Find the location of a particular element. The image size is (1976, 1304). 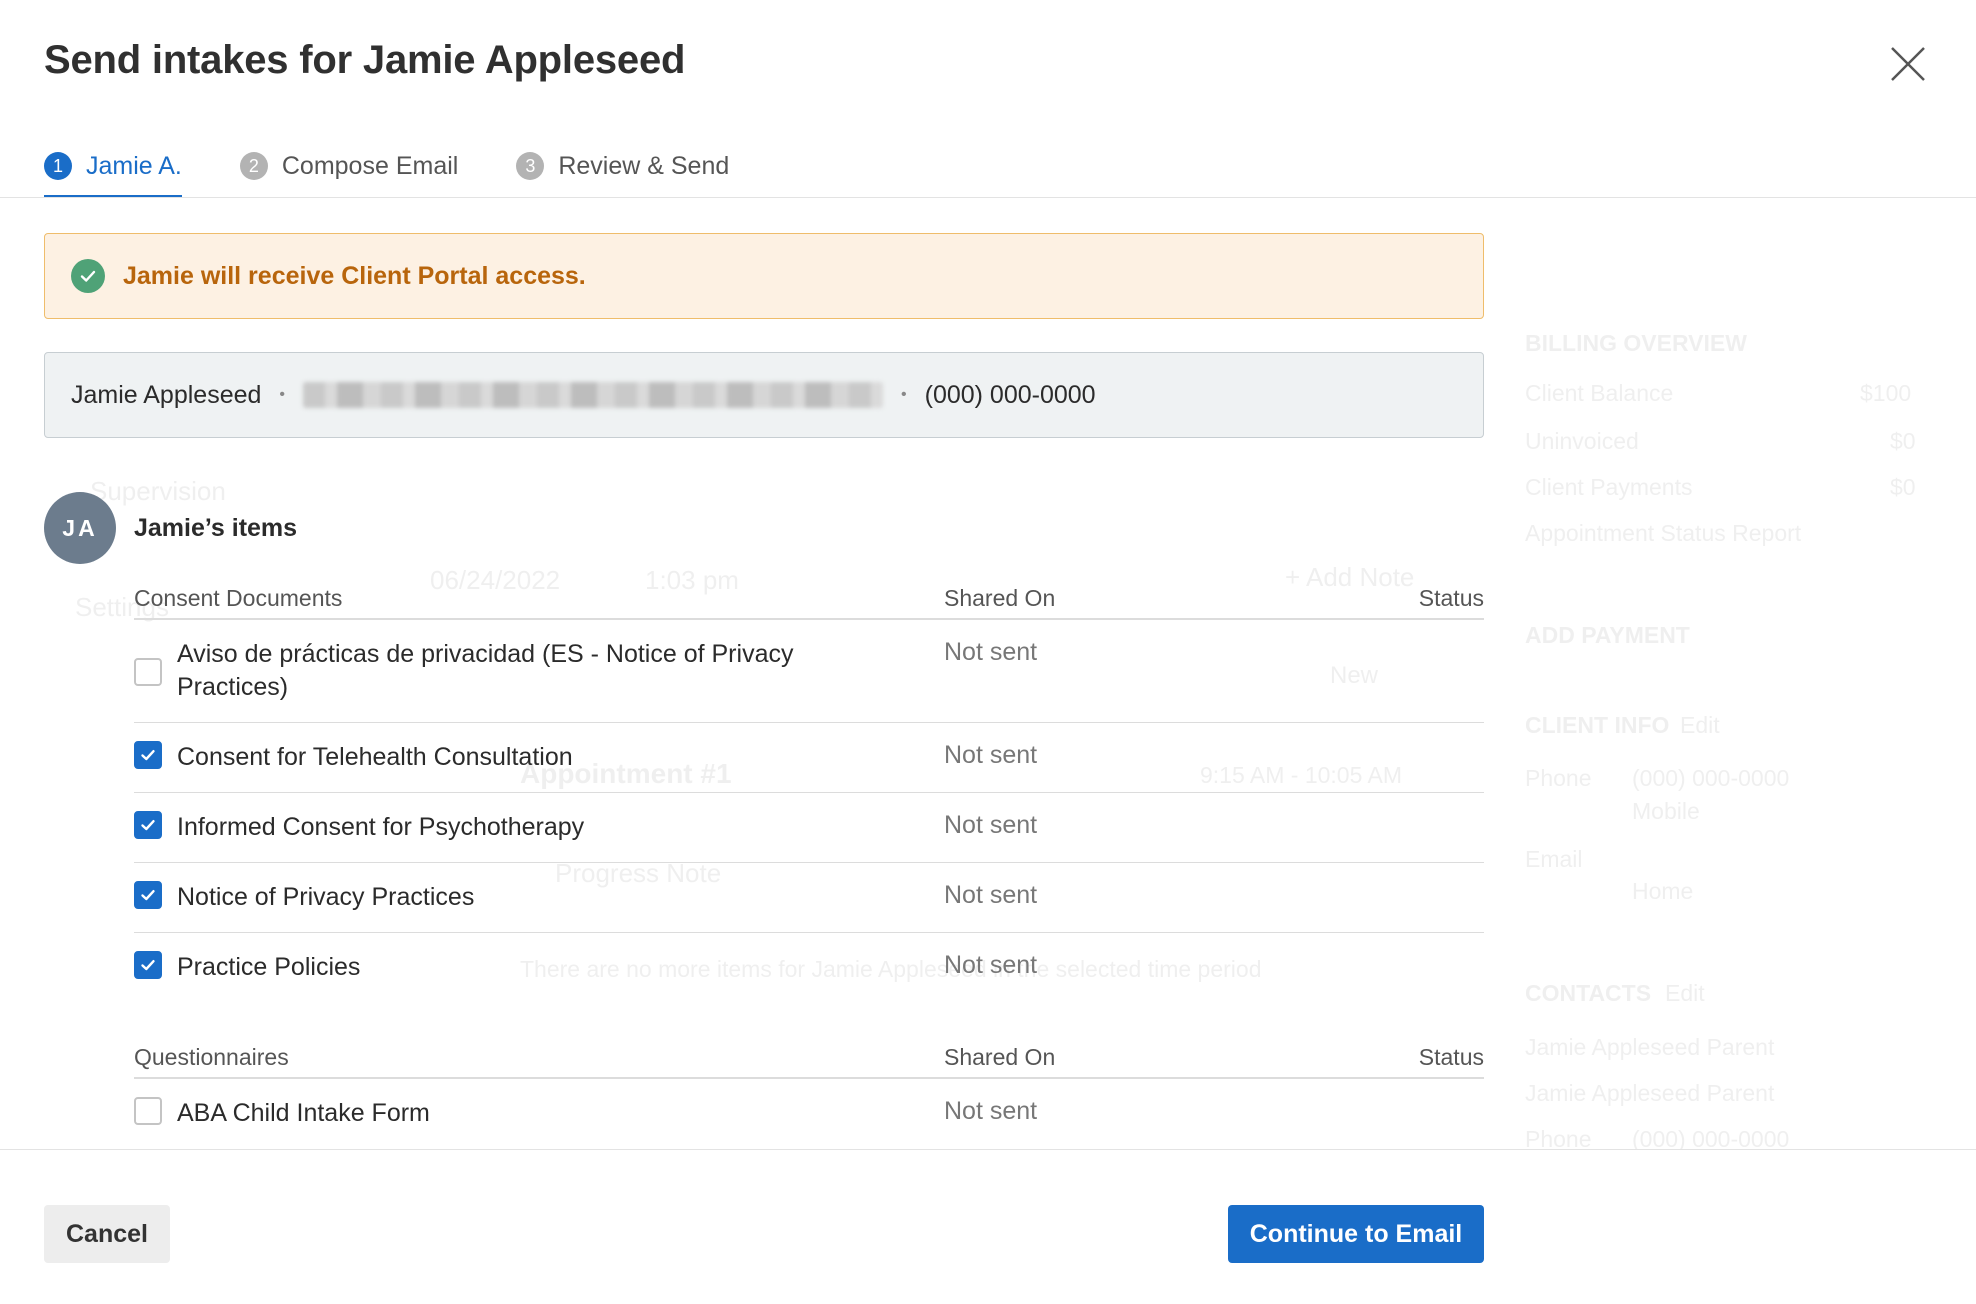

alert-message: Jamie will receive Client Portal access. is located at coordinates (354, 275).